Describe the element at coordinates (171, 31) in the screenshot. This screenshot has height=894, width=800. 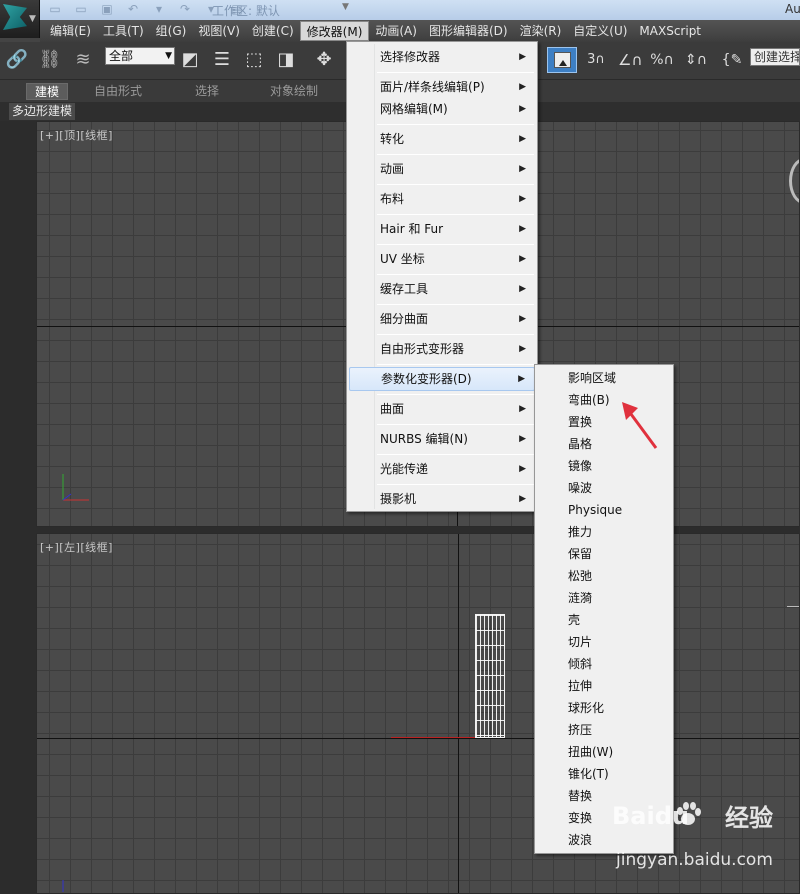
I see `menu-group: 组(G)` at that location.